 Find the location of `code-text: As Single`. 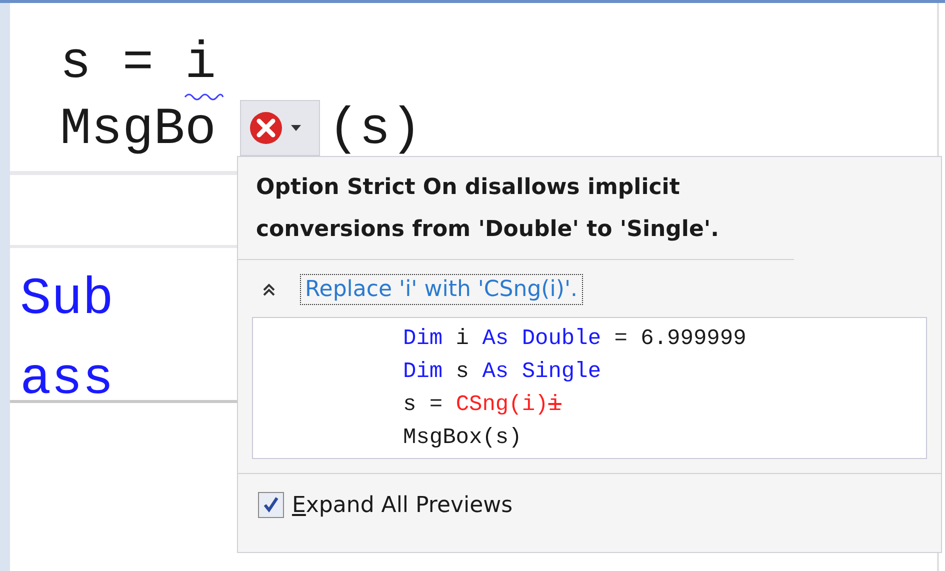

code-text: As Single is located at coordinates (542, 371).